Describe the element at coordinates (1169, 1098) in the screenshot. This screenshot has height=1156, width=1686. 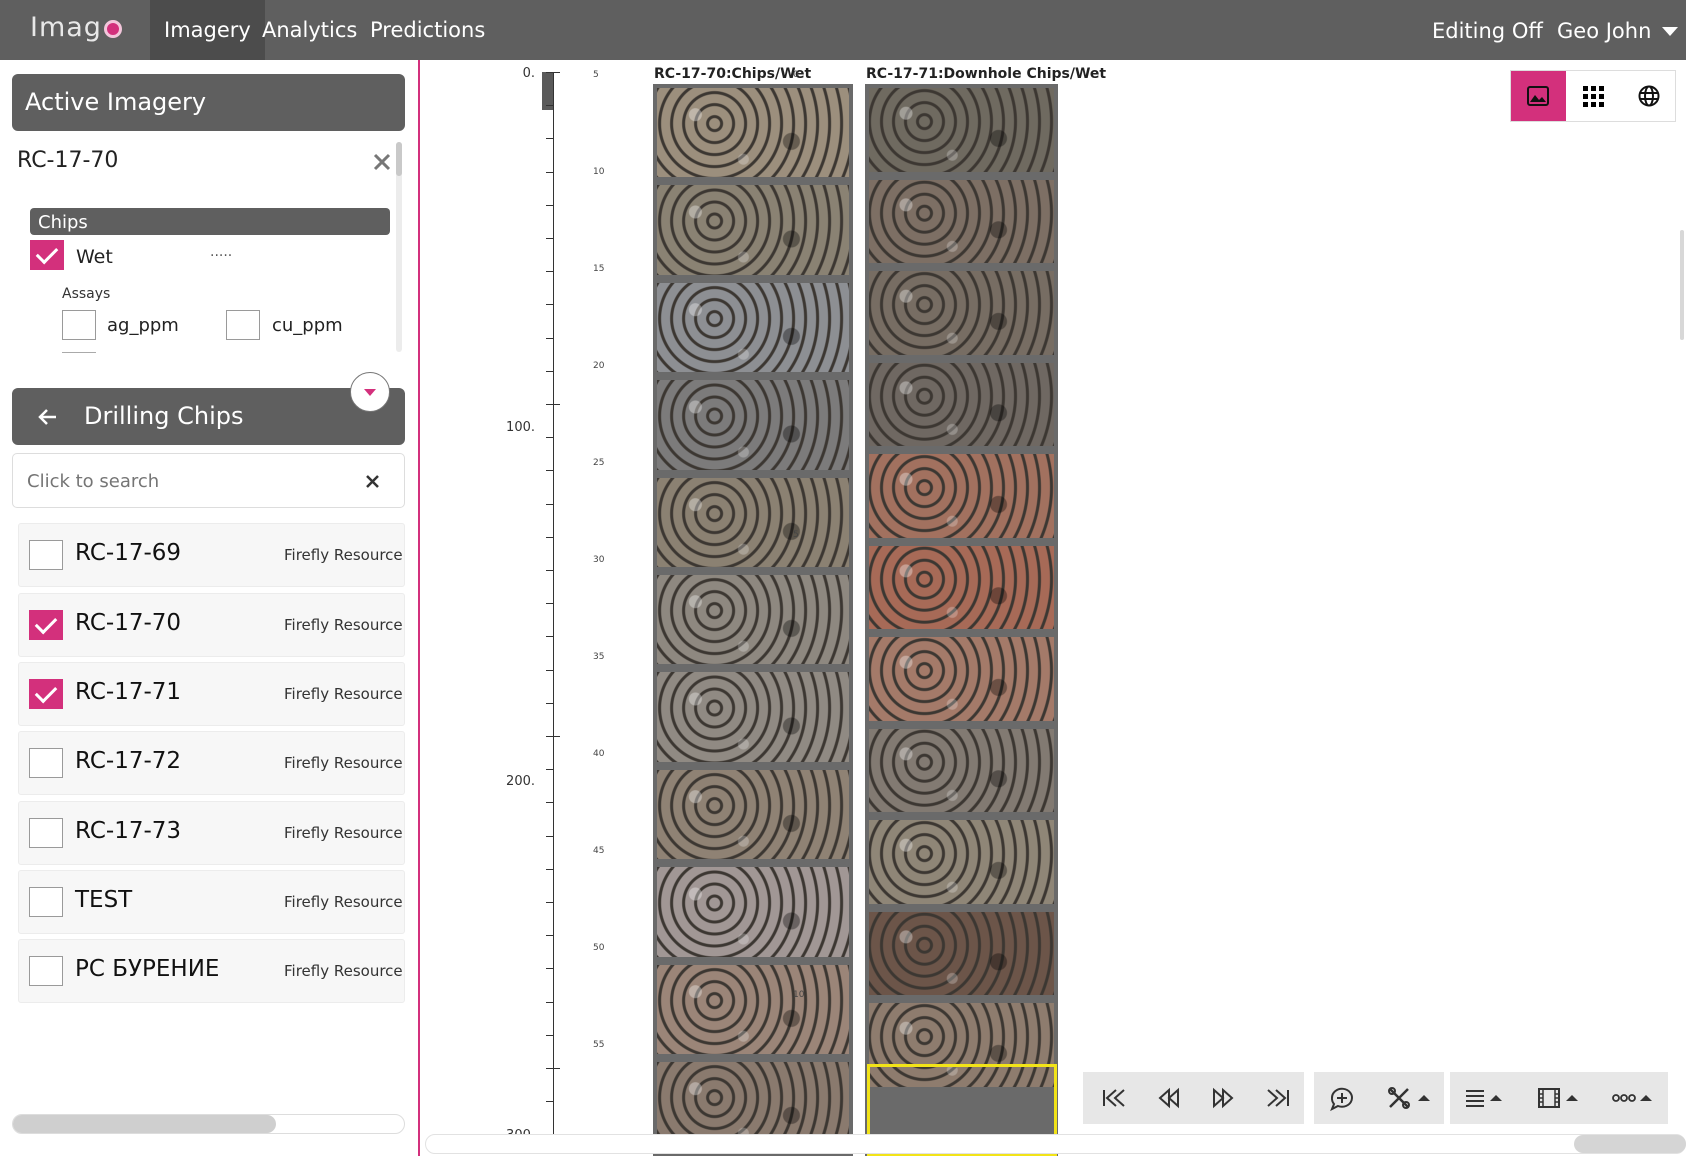
I see `rewind-button` at that location.